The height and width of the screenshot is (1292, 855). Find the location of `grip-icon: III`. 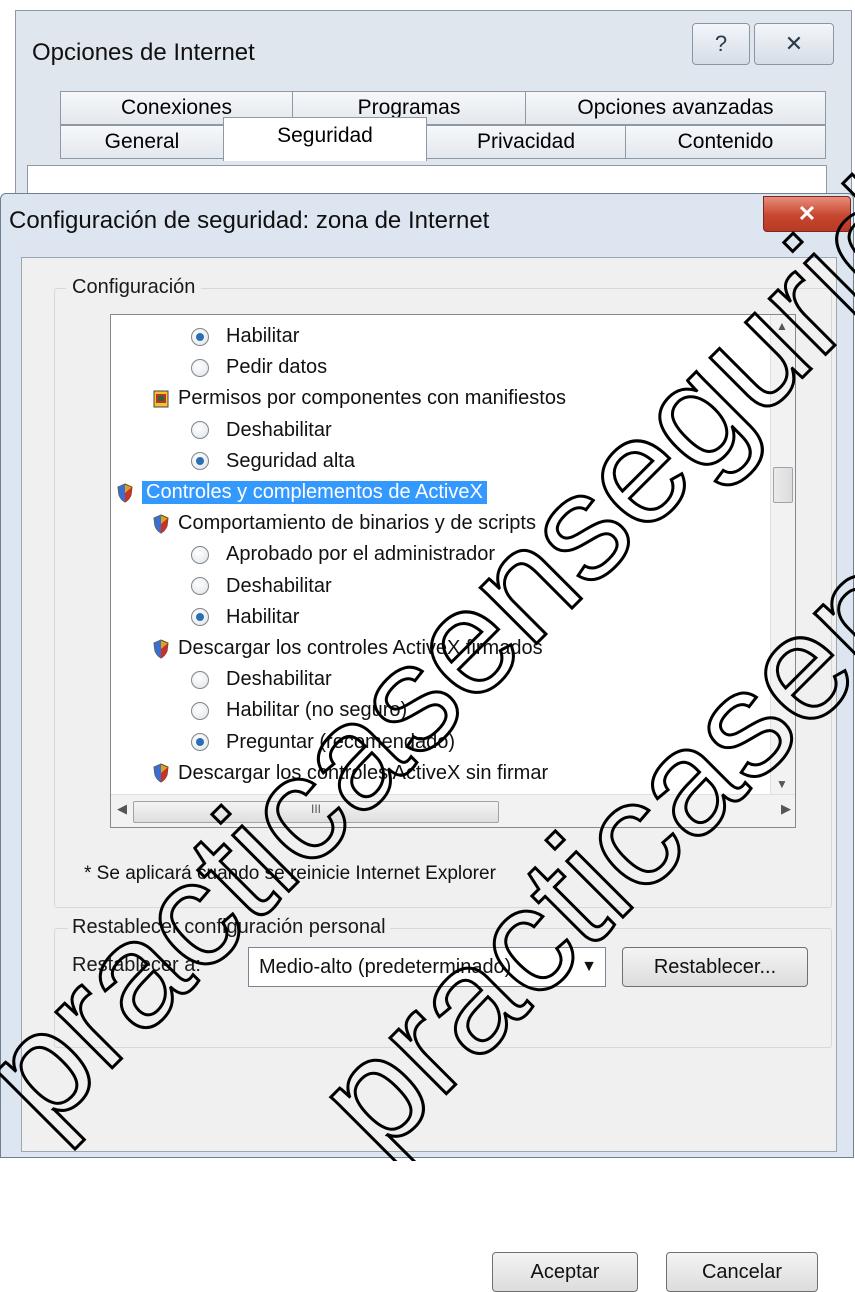

grip-icon: III is located at coordinates (315, 809).